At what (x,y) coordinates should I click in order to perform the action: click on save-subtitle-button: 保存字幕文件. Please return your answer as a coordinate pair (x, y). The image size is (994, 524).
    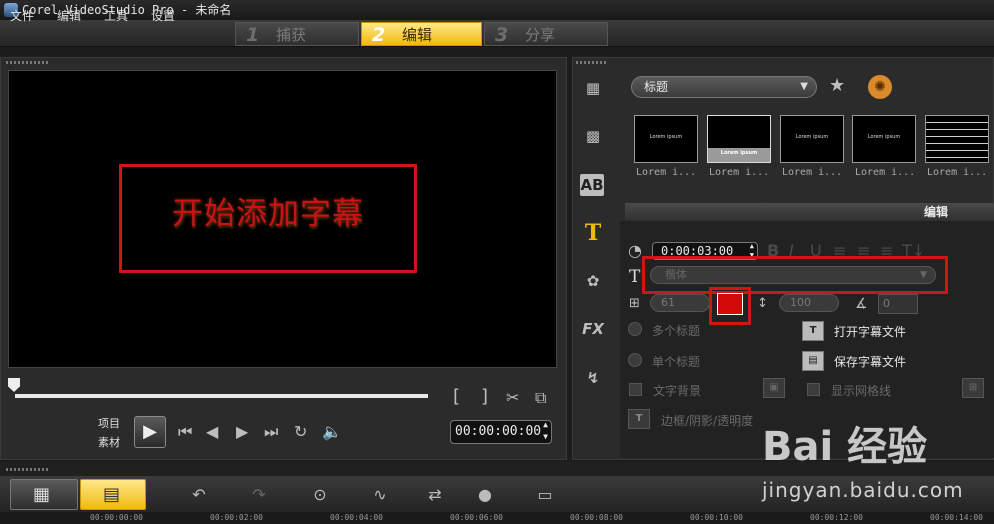
    Looking at the image, I should click on (870, 361).